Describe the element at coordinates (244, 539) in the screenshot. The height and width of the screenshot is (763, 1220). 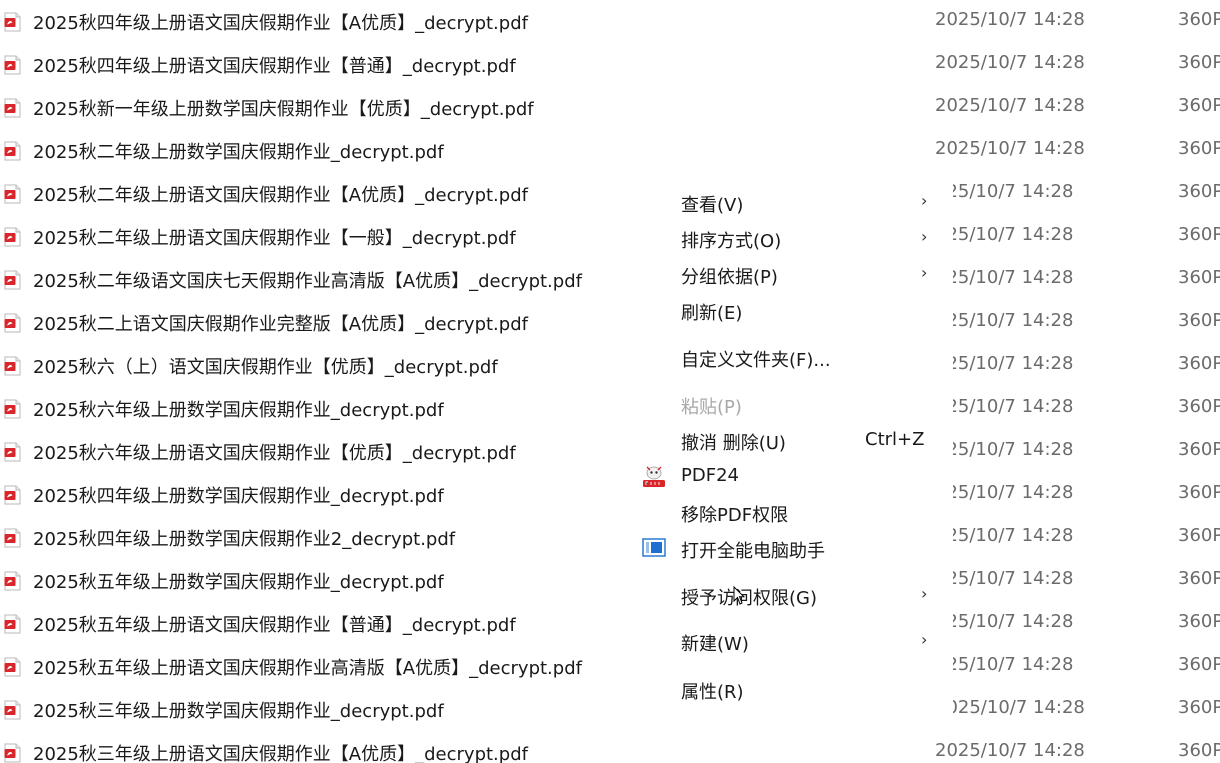
I see `file-name: 2025秋四年级上册数学国庆假期作业2_decrypt.pdf` at that location.